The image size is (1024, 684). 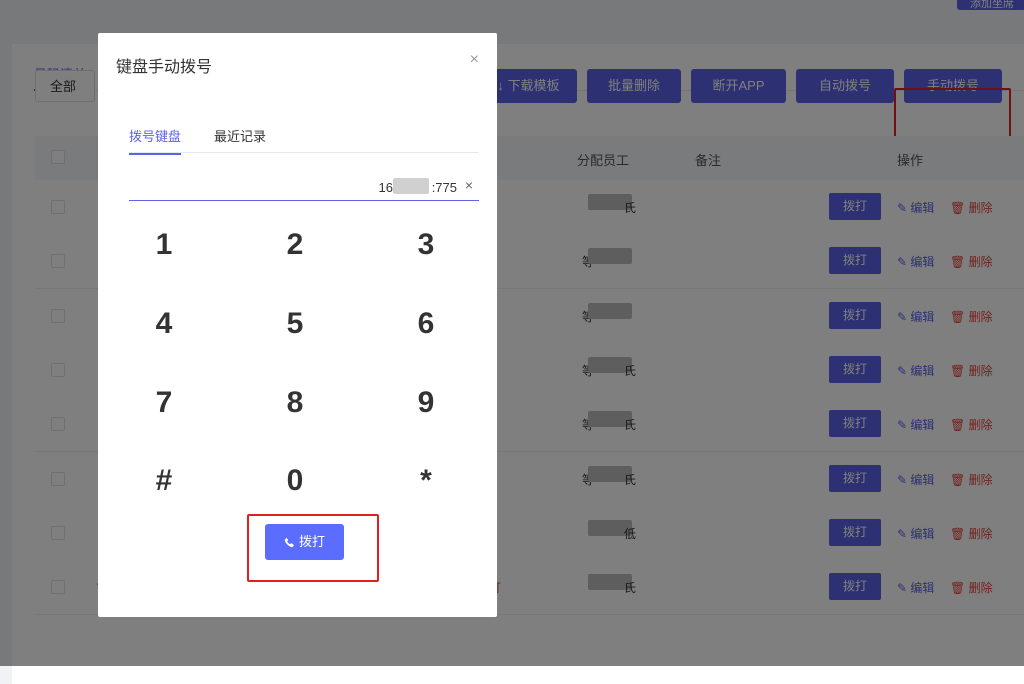 I want to click on clear-icon: ×, so click(x=469, y=185).